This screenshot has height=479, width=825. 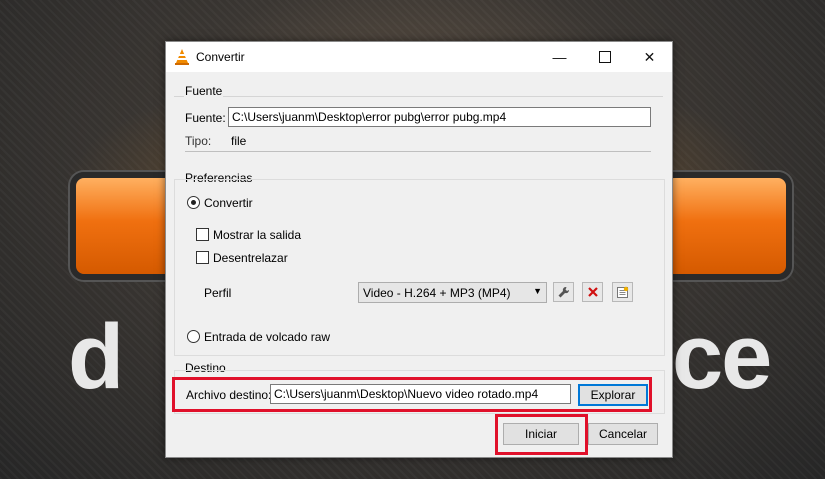 I want to click on edit-profile-button, so click(x=563, y=292).